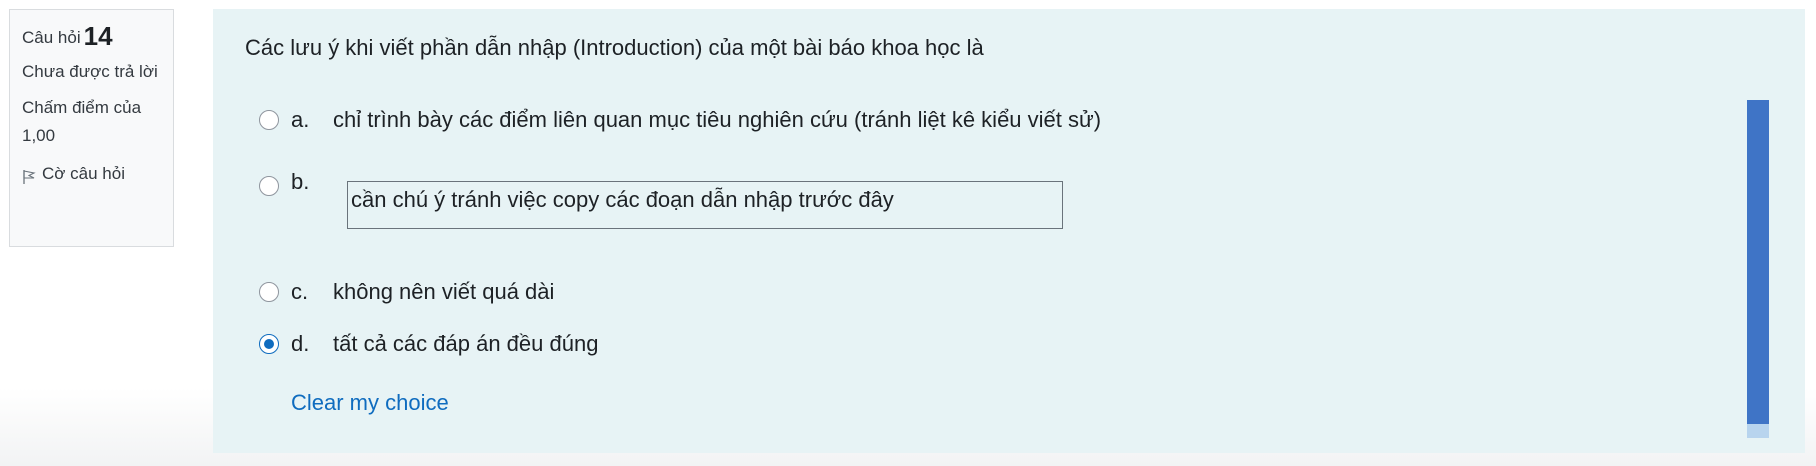 This screenshot has width=1816, height=466. What do you see at coordinates (269, 292) in the screenshot?
I see `answer-c-radio` at bounding box center [269, 292].